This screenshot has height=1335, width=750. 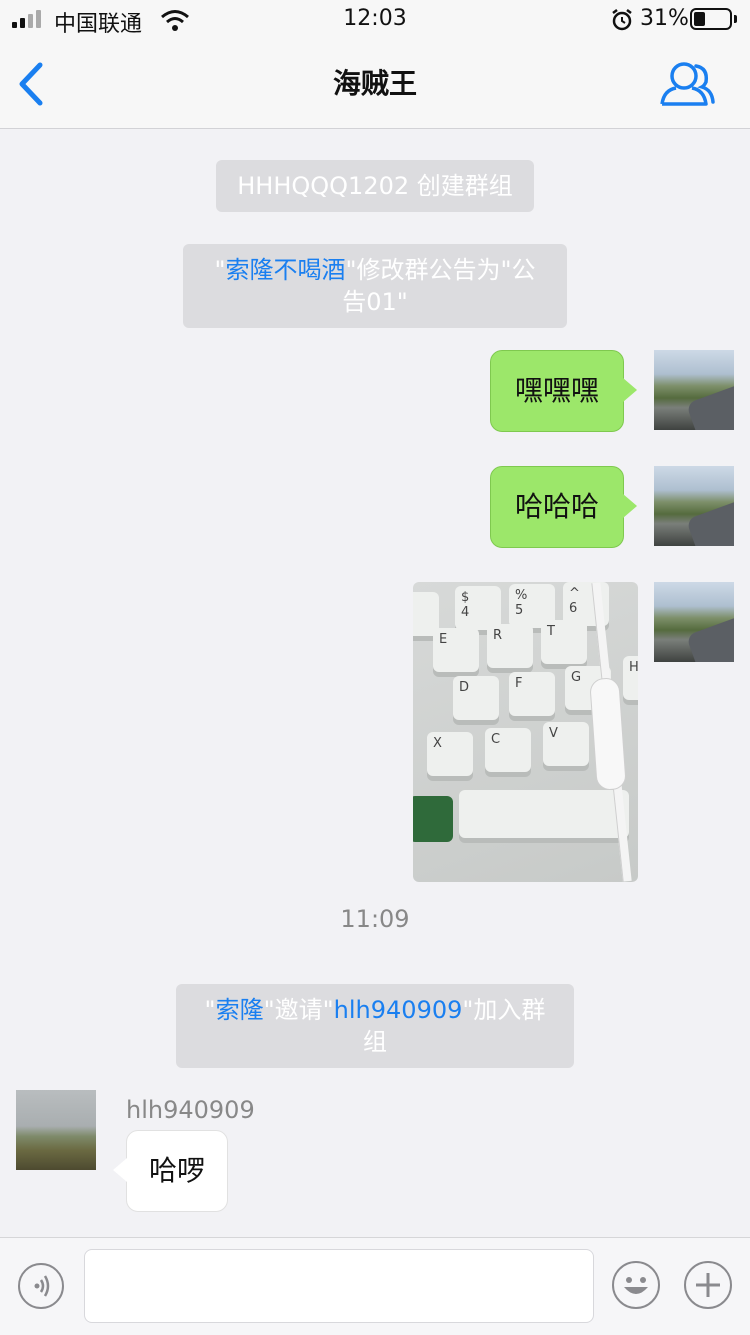 I want to click on keyboard-key: R, so click(x=510, y=646).